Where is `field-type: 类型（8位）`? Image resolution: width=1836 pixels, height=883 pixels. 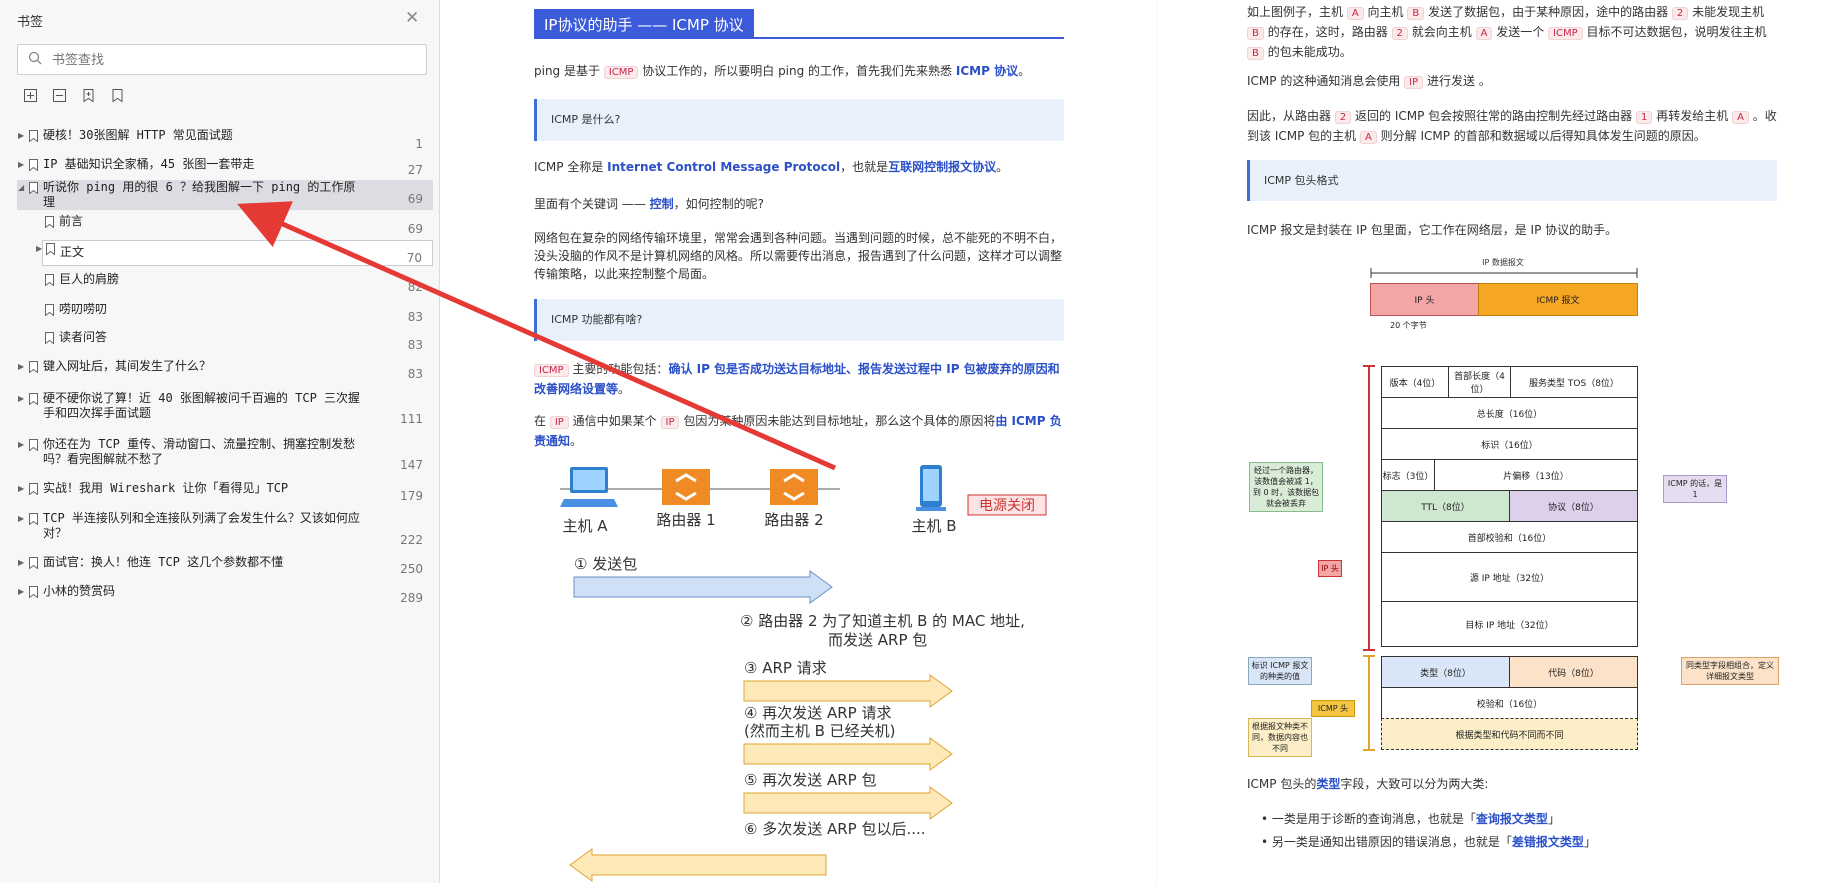
field-type: 类型（8位） is located at coordinates (1445, 672).